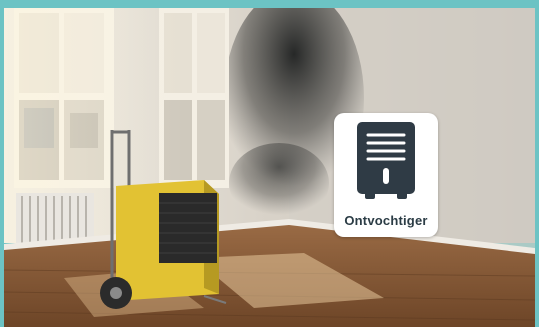  I want to click on badge-label: Ontvochtiger, so click(386, 220).